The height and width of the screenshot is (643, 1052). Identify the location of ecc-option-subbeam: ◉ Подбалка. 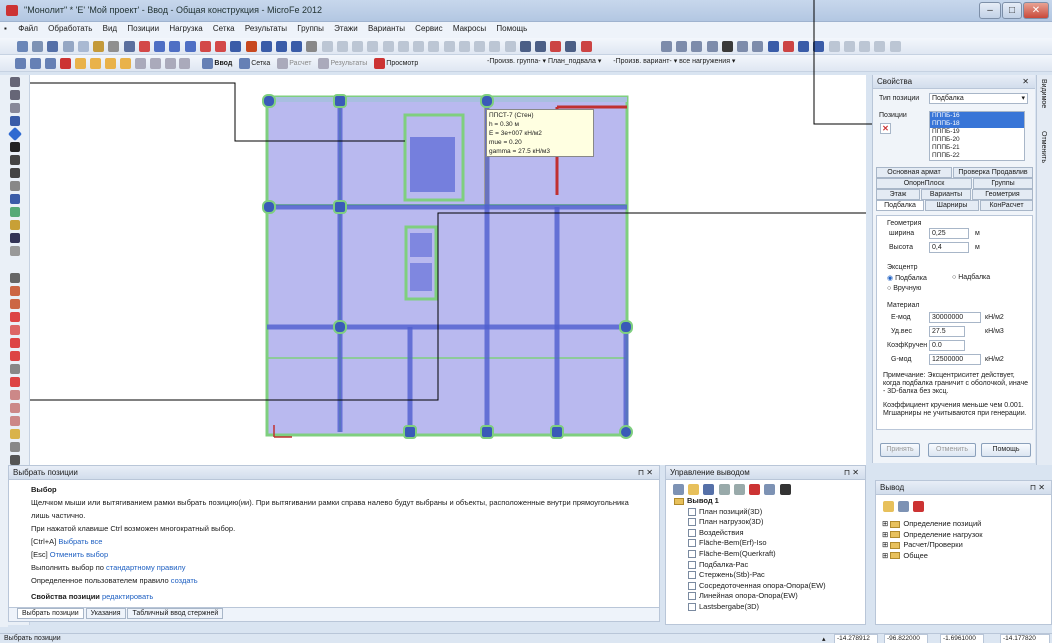
(907, 278).